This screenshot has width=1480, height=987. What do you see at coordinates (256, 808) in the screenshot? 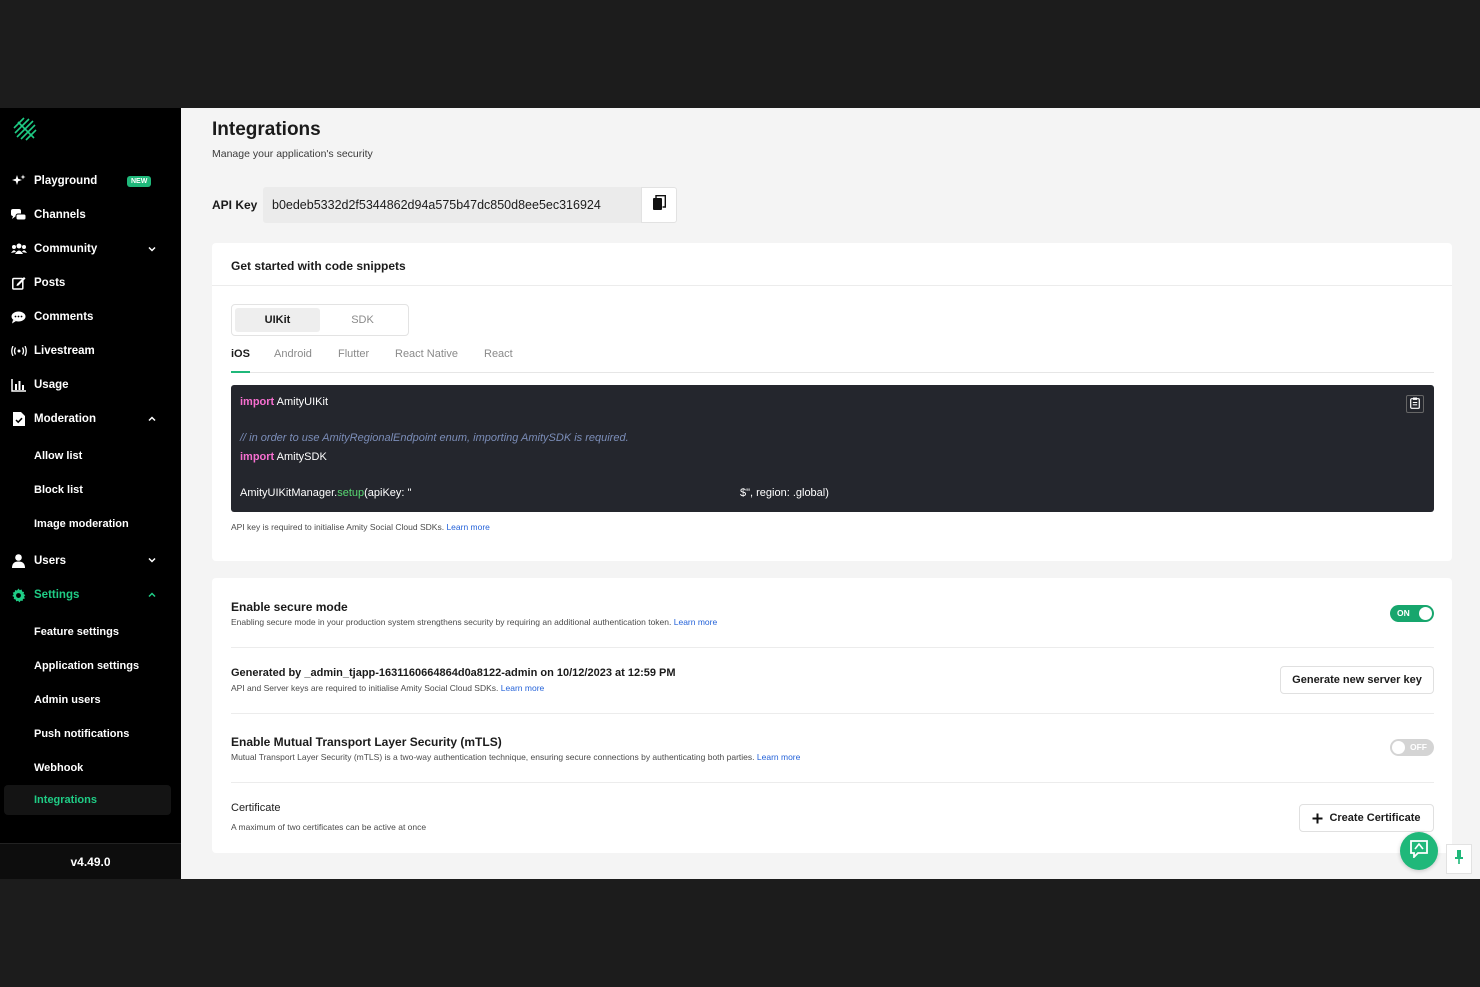
I see `certificate-title: Certificate` at bounding box center [256, 808].